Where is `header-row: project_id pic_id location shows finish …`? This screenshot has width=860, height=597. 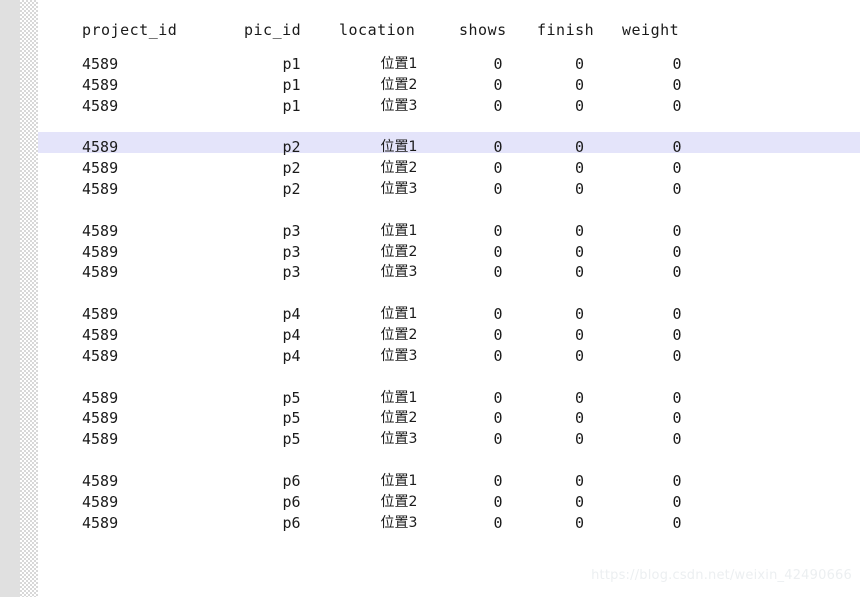
header-row: project_id pic_id location shows finish … is located at coordinates (385, 37).